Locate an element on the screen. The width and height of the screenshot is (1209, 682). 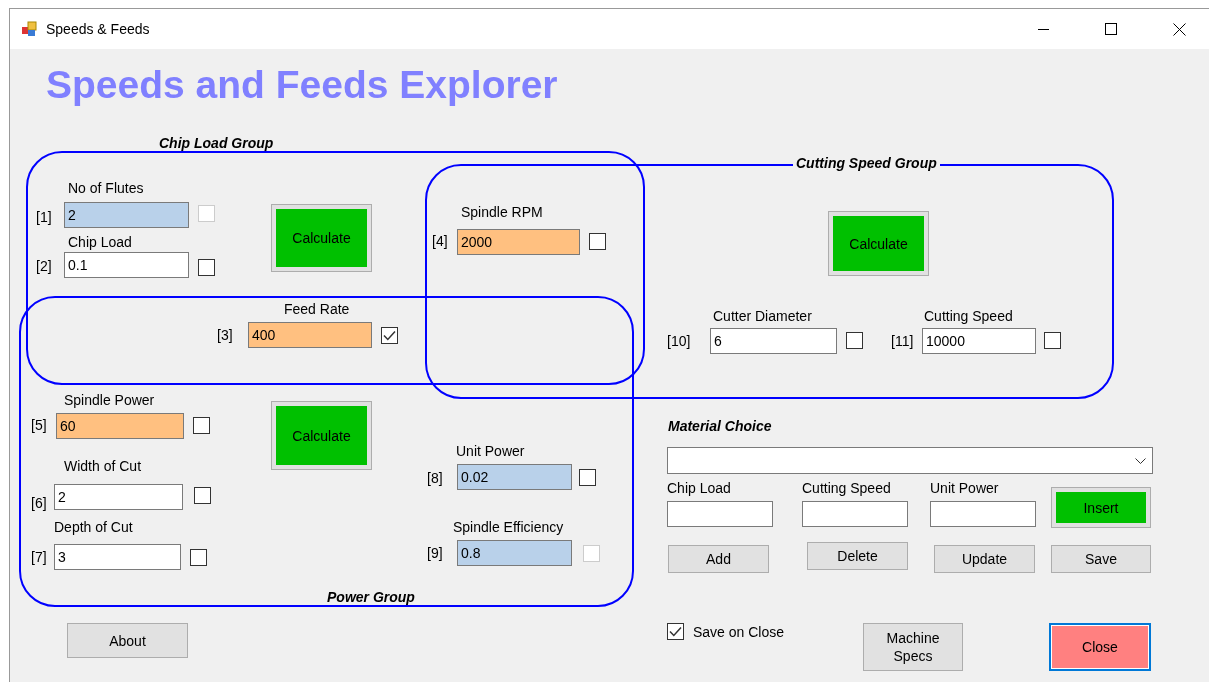
group-title: Cutting Speed Group is located at coordinates (866, 163).